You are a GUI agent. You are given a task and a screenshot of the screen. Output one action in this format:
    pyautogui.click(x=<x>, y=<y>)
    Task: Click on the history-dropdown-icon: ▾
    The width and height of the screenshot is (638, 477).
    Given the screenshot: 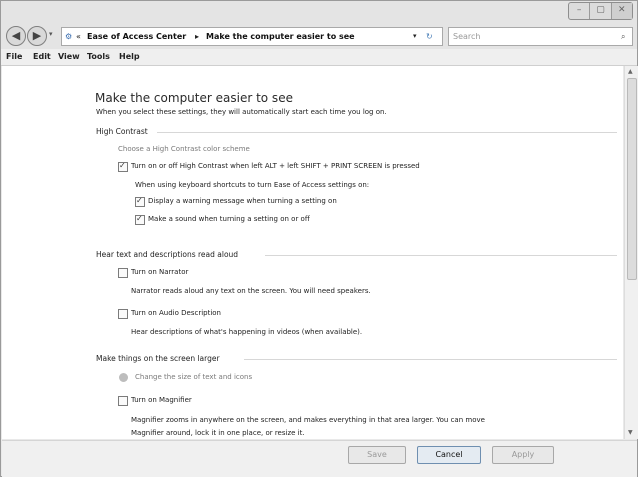 What is the action you would take?
    pyautogui.click(x=51, y=34)
    